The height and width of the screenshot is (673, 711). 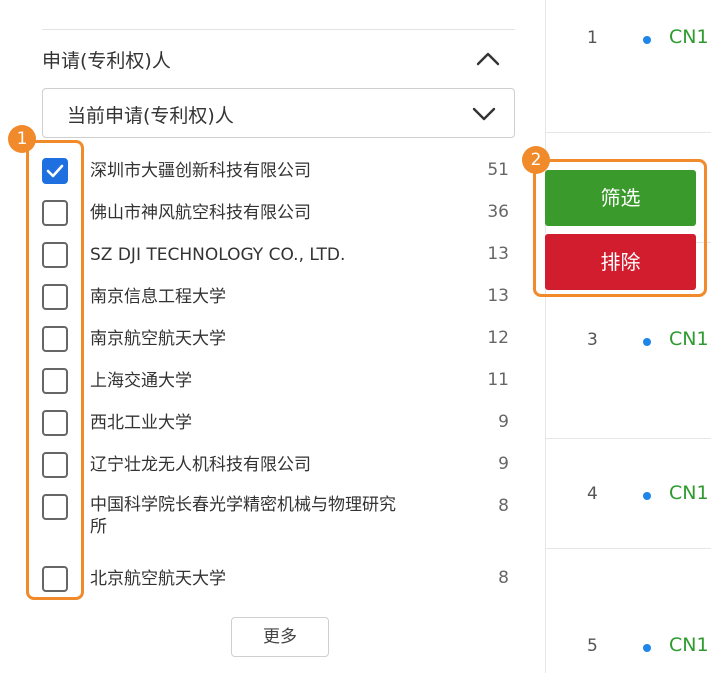 I want to click on select-value: 当前申请(专利权)人, so click(x=150, y=116).